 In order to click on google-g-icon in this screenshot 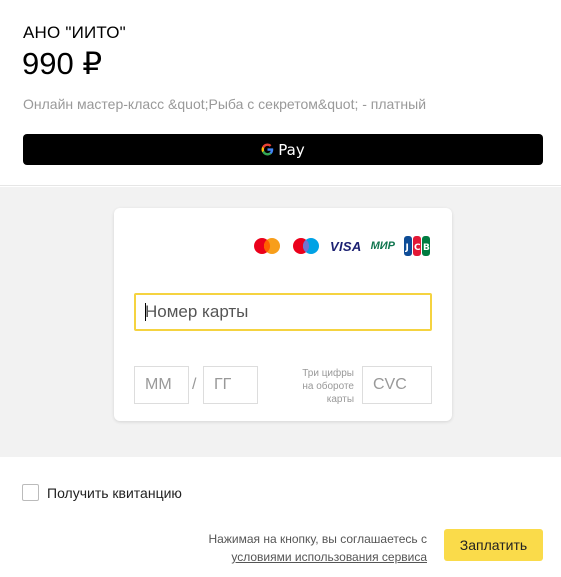, I will do `click(267, 149)`.